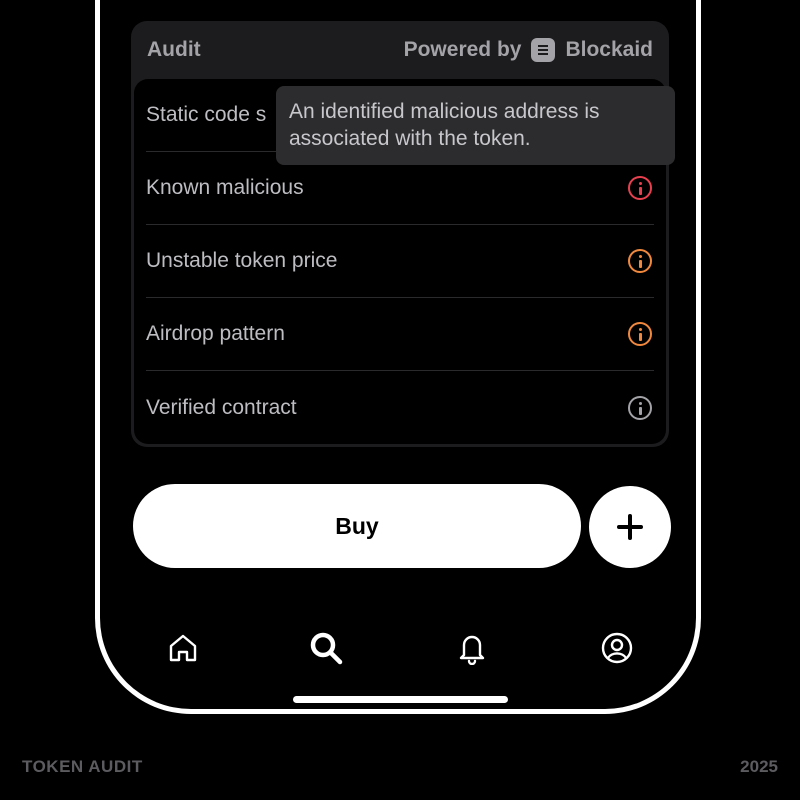 The width and height of the screenshot is (800, 800). I want to click on audit-row-label: Verified contract, so click(221, 407).